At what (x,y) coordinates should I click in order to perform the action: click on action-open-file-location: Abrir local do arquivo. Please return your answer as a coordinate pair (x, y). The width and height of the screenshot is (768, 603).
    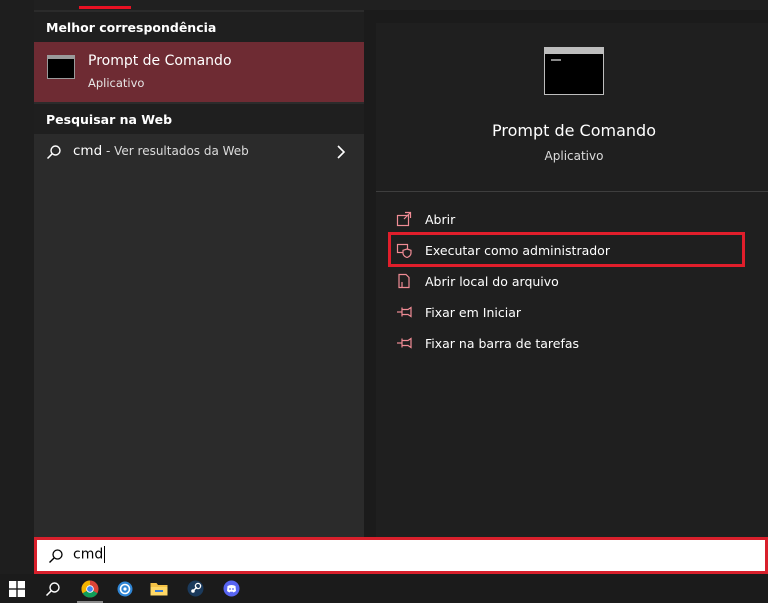
    Looking at the image, I should click on (576, 281).